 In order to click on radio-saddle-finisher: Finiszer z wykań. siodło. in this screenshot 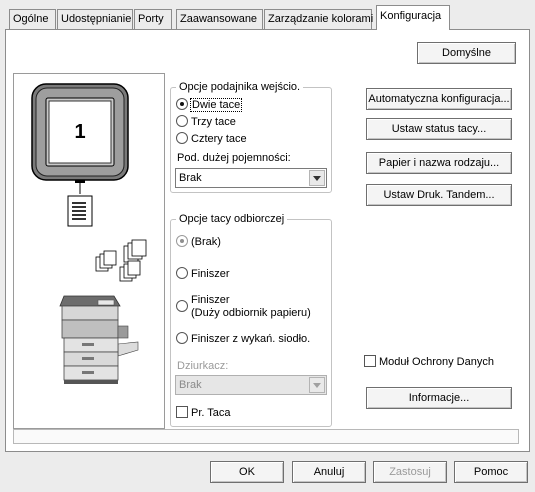, I will do `click(243, 339)`.